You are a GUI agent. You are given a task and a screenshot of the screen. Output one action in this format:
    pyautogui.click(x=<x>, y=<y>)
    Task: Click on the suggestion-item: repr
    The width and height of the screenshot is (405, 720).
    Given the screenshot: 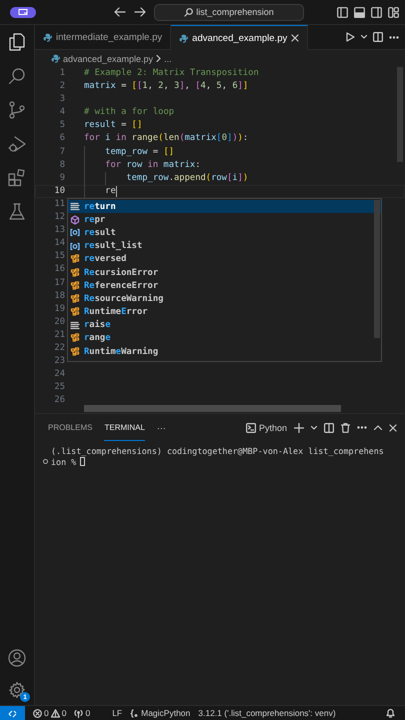 What is the action you would take?
    pyautogui.click(x=224, y=219)
    